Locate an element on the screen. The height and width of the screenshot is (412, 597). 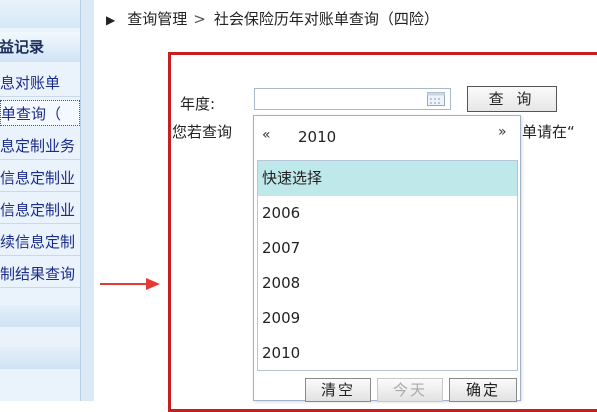
year-option: 2009 is located at coordinates (387, 318).